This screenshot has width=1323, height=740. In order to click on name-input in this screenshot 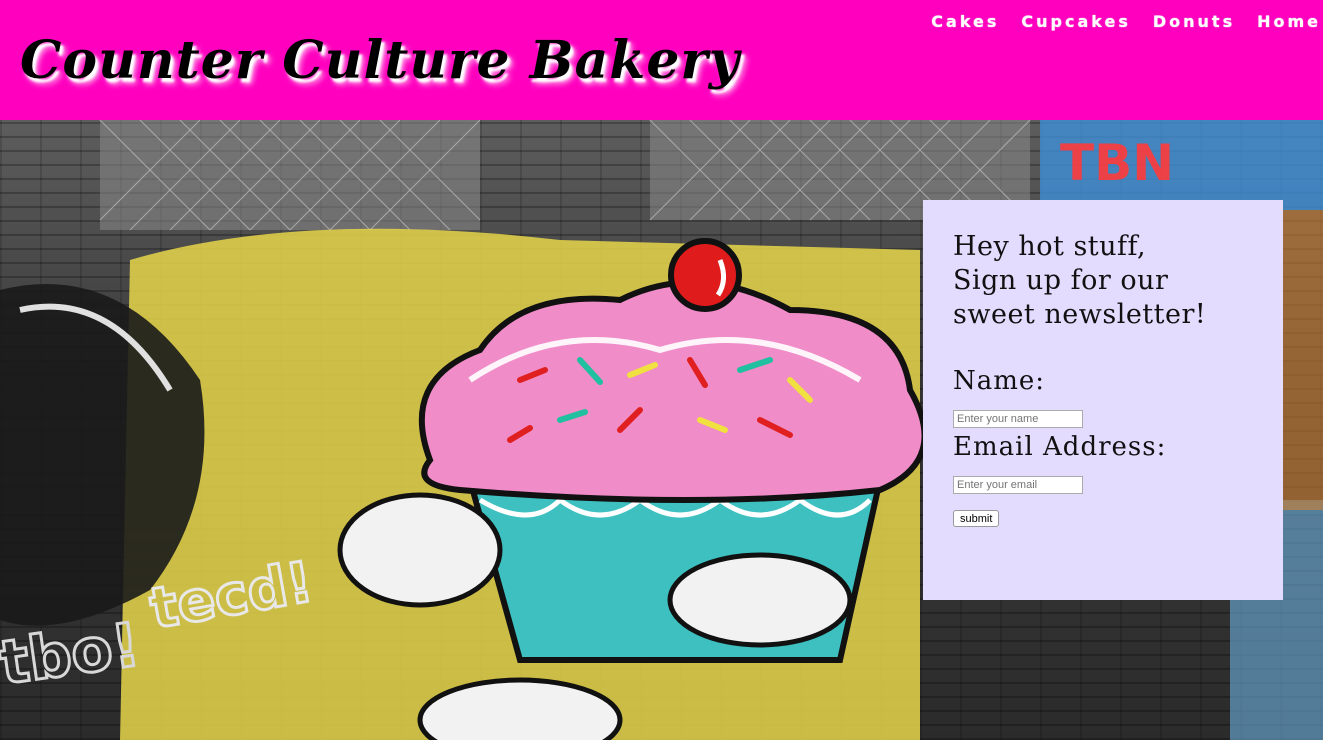, I will do `click(1018, 419)`.